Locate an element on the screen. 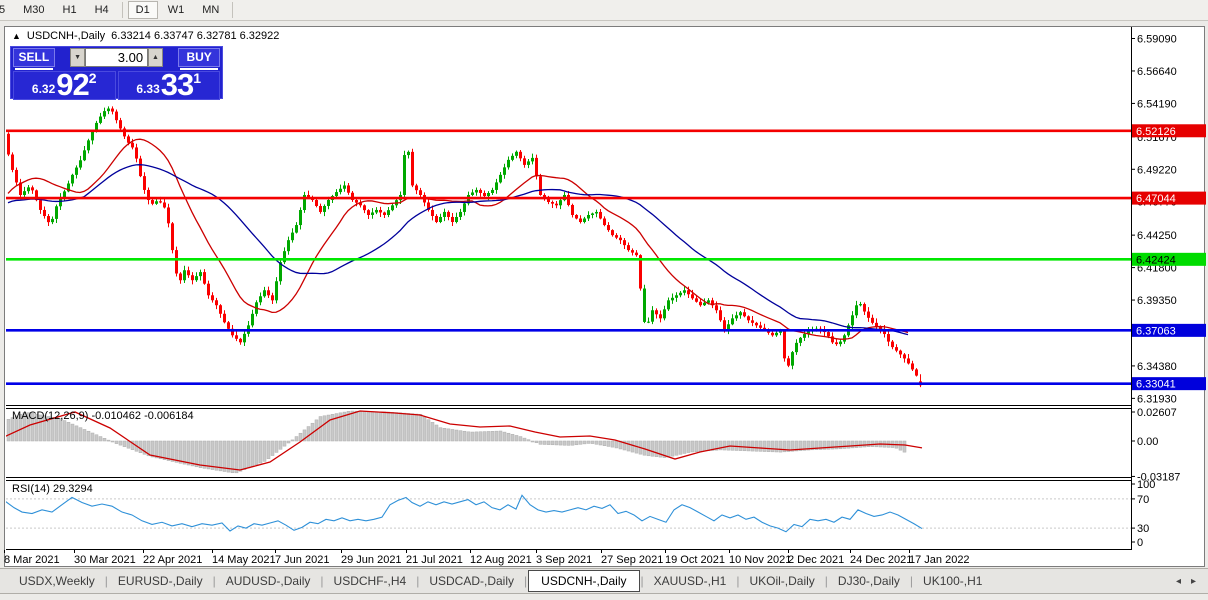 The width and height of the screenshot is (1208, 600). rsi-tick-label: 0 is located at coordinates (1140, 543).